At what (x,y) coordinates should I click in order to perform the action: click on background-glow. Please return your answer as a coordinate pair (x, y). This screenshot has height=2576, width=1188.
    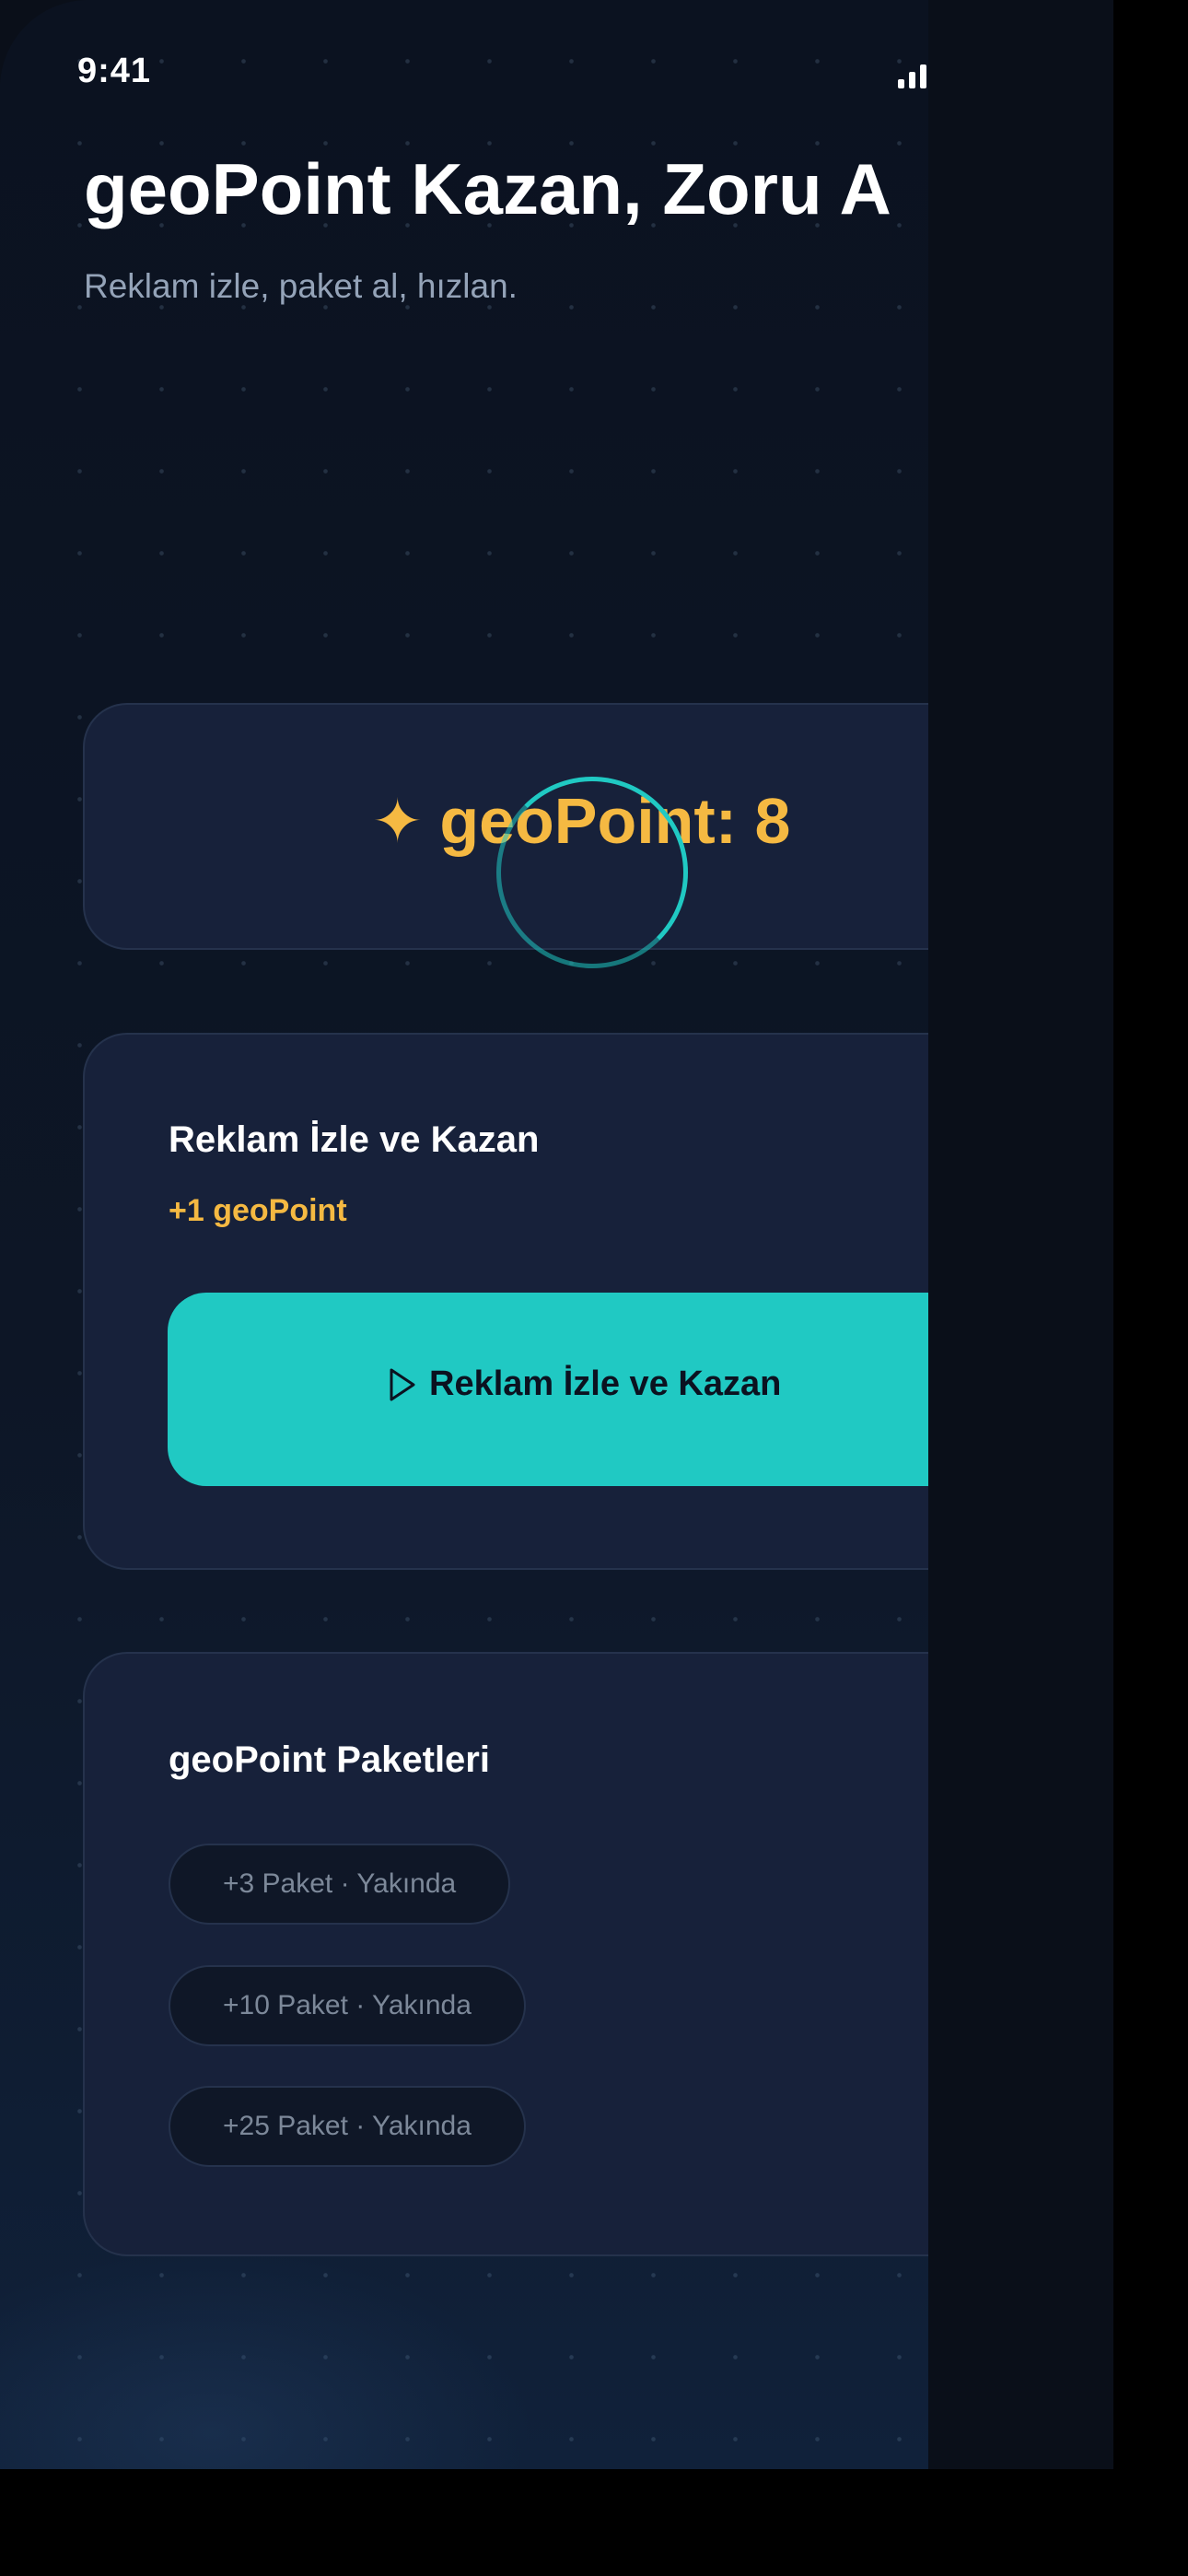
    Looking at the image, I should click on (267, 2358).